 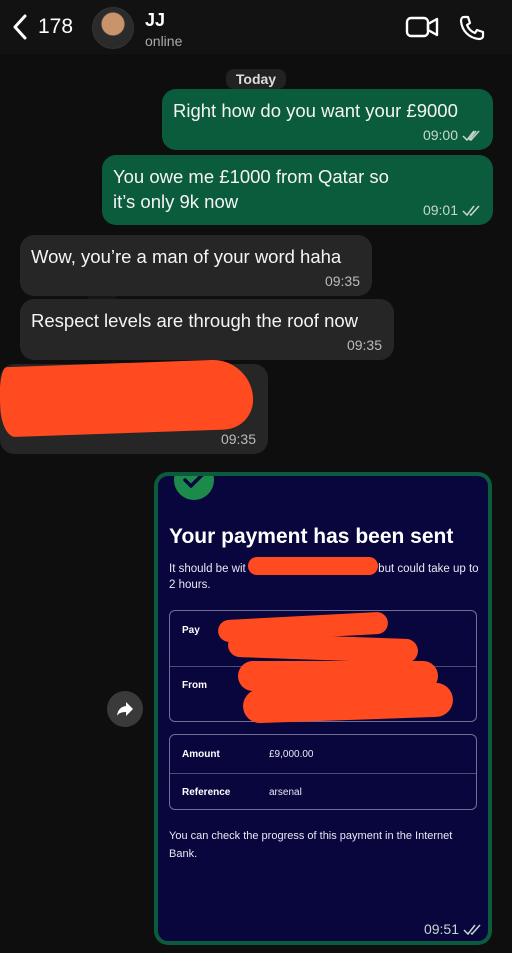 I want to click on chat-header: 178 JJ online, so click(x=256, y=27).